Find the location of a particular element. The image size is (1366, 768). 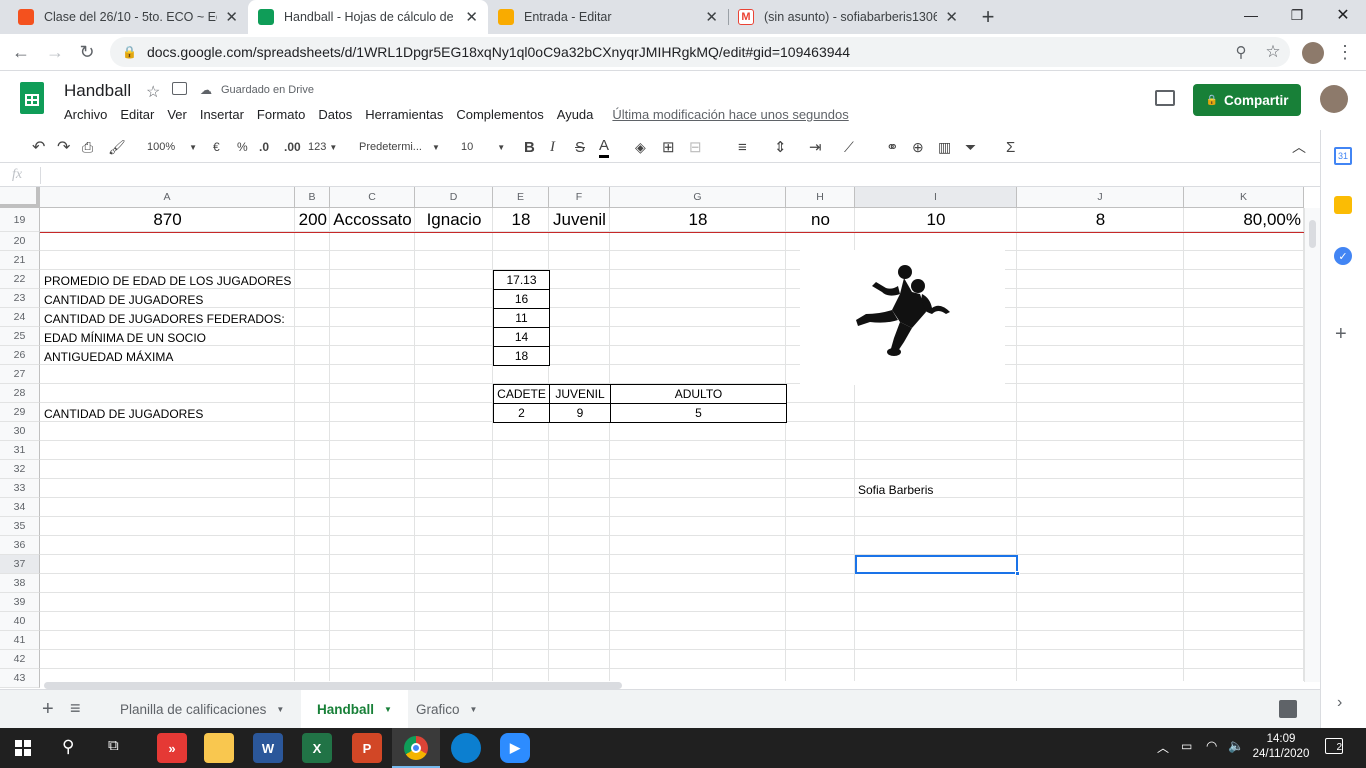

volume-icon: 🔈 is located at coordinates (1236, 746).